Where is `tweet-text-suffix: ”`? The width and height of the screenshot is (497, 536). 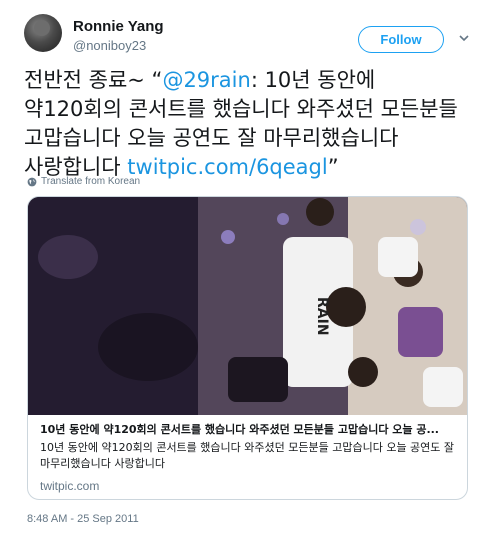 tweet-text-suffix: ” is located at coordinates (333, 167).